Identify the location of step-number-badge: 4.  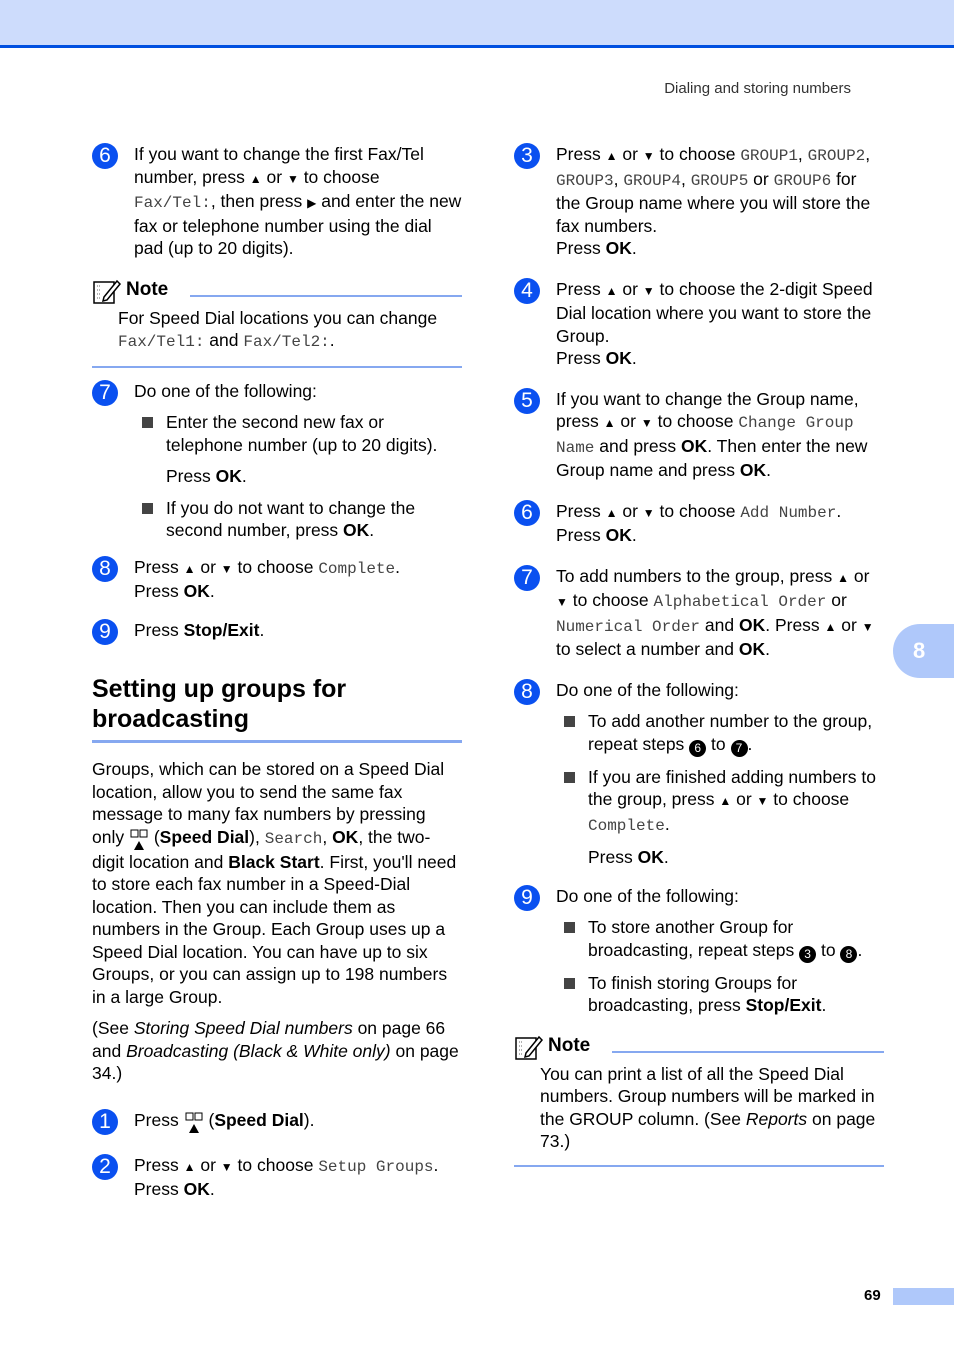
(527, 290).